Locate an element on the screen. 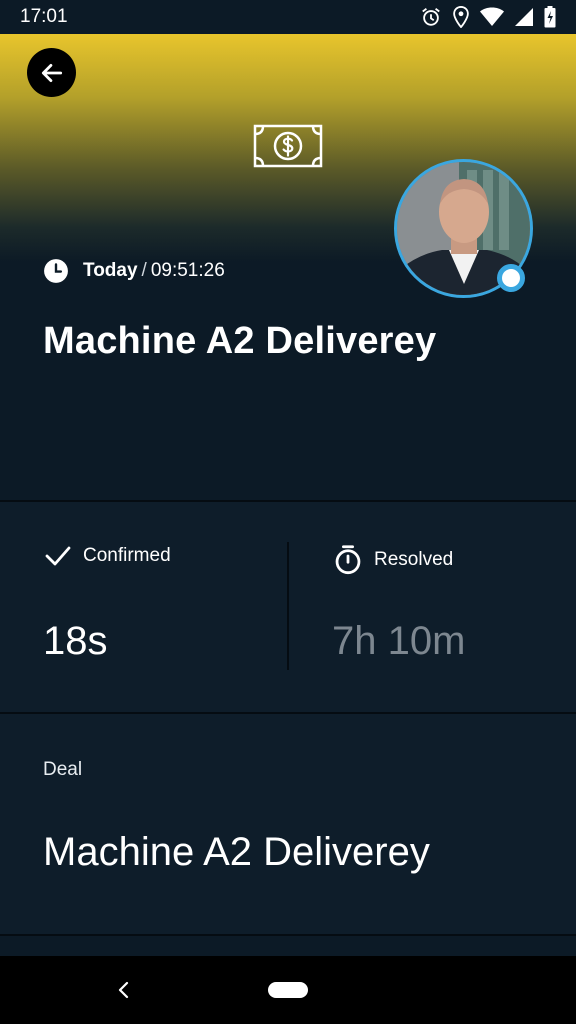  nav-home-button is located at coordinates (288, 990).